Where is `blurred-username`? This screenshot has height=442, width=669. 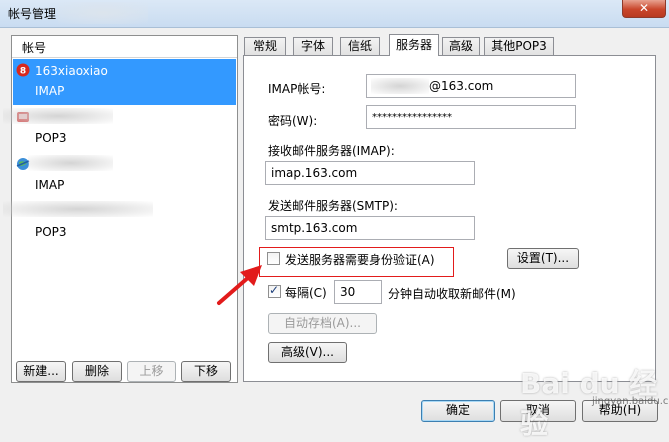 blurred-username is located at coordinates (400, 86).